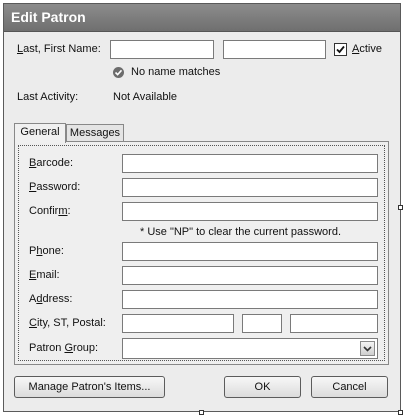 The height and width of the screenshot is (418, 407). Describe the element at coordinates (145, 97) in the screenshot. I see `last-activity-value: Not Available` at that location.